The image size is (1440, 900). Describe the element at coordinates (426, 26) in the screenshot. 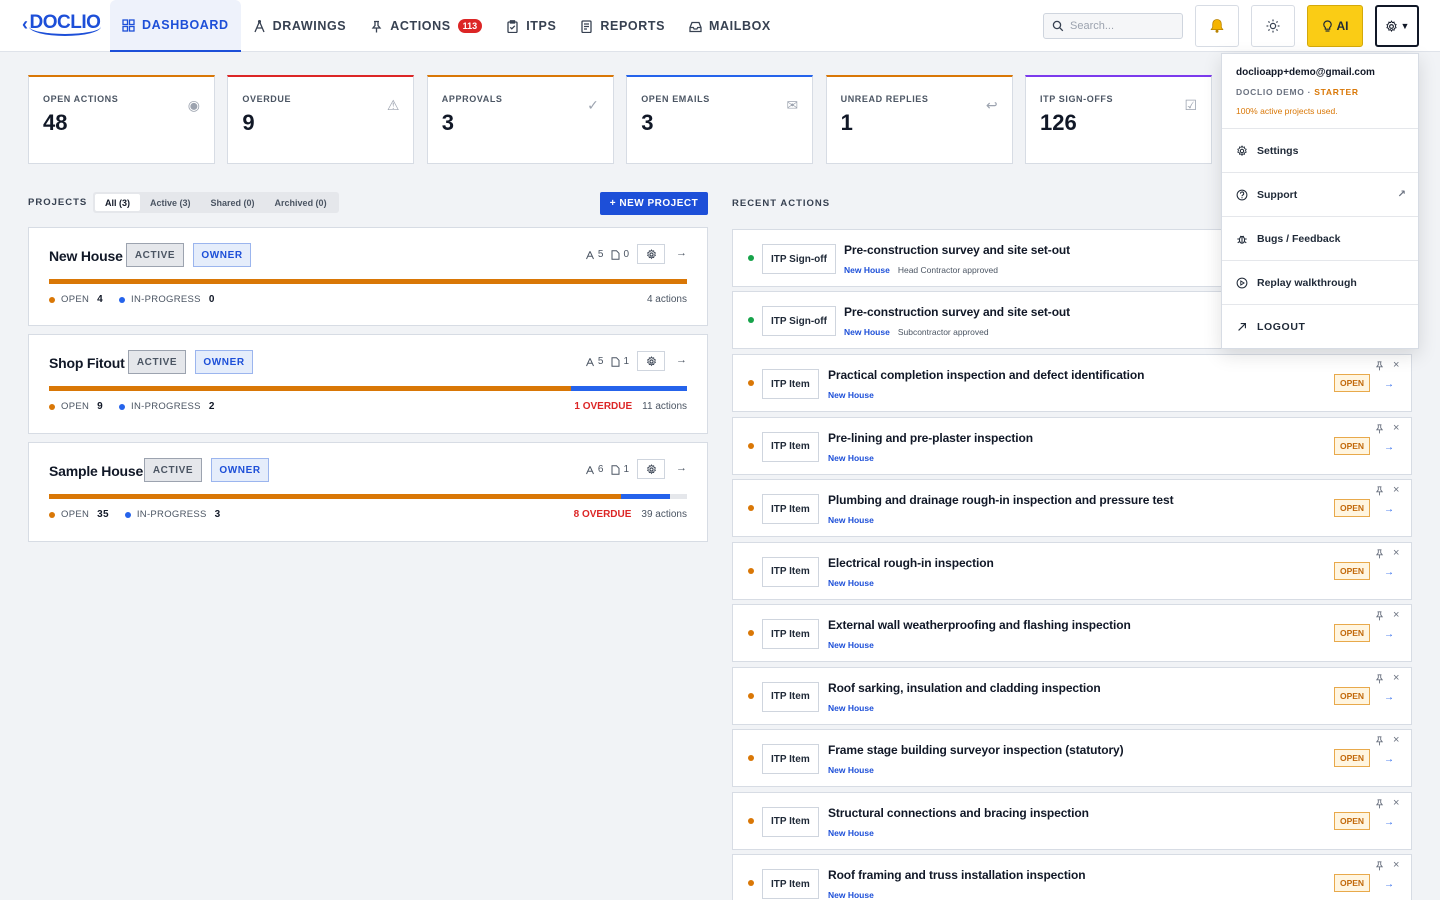

I see `nav-actions: ACTIONS 113` at that location.